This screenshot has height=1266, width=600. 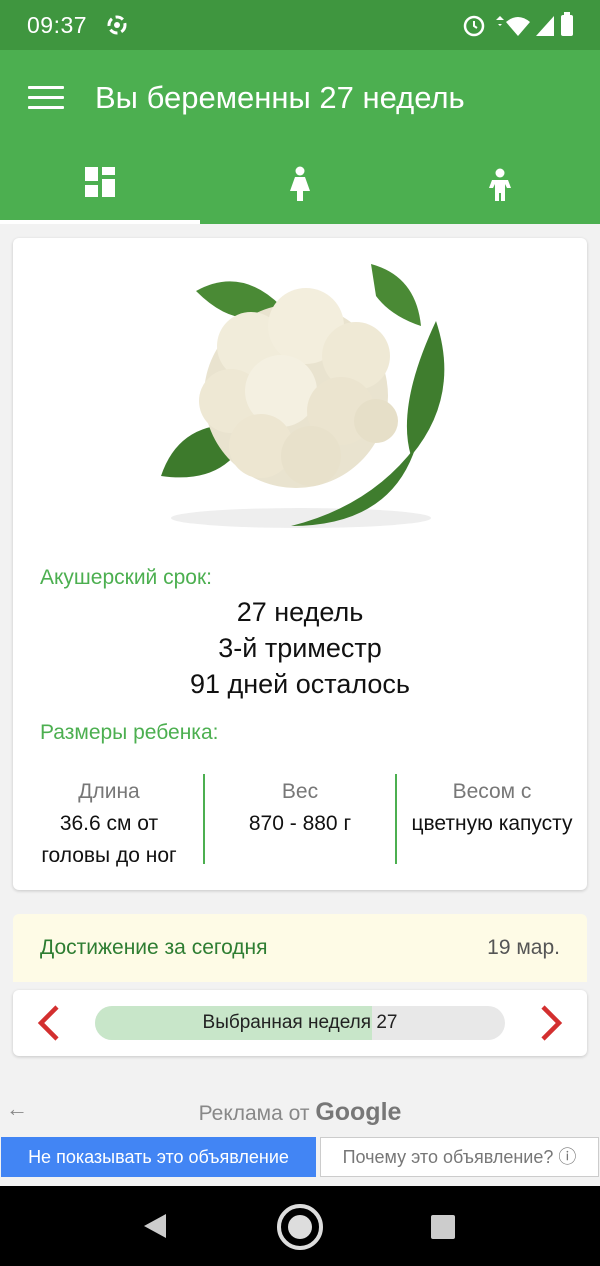 I want to click on week-progress-bar: Выбранная неделя 27, so click(x=300, y=1023).